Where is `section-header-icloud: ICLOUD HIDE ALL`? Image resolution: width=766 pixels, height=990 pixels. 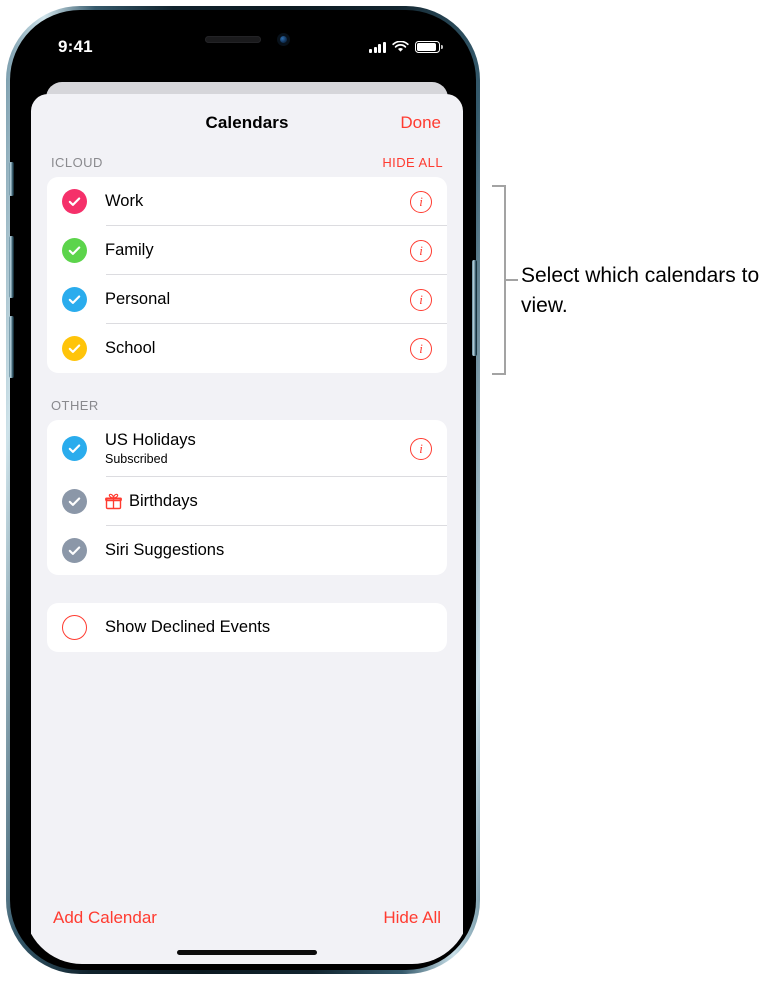
section-header-icloud: ICLOUD HIDE ALL is located at coordinates (247, 164).